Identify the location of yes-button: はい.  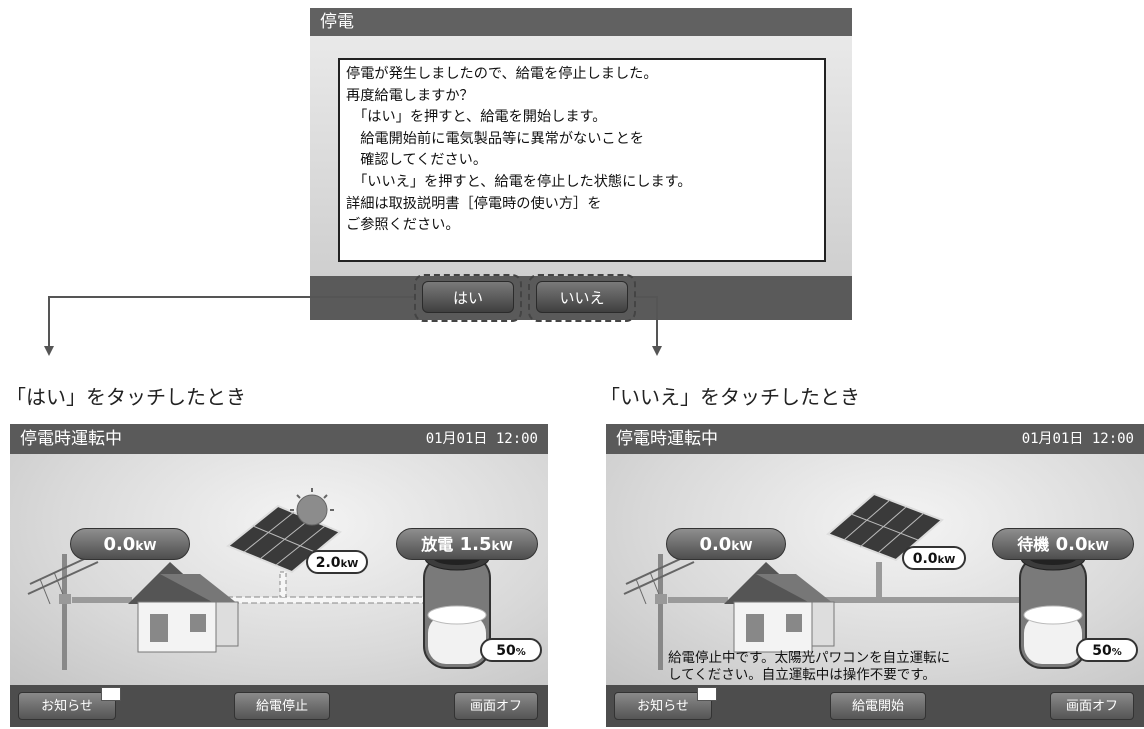
(468, 297).